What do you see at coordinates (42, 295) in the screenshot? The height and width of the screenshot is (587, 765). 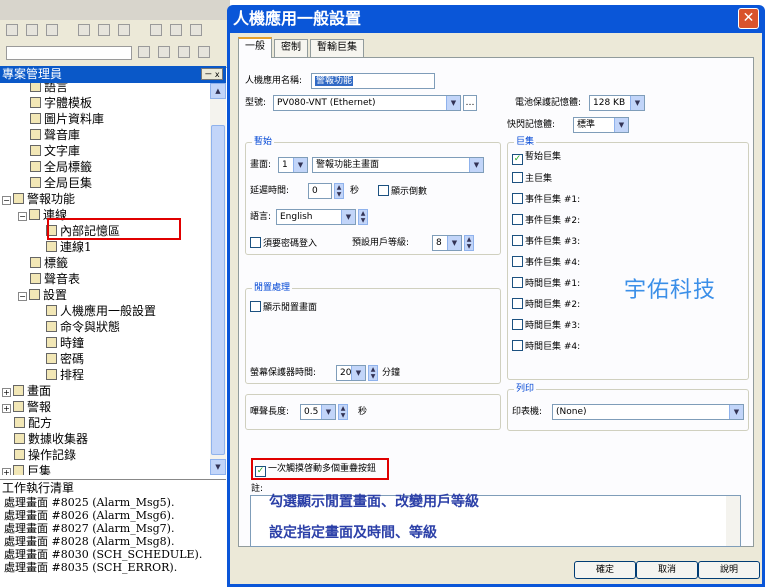 I see `tree-item: − 設置` at bounding box center [42, 295].